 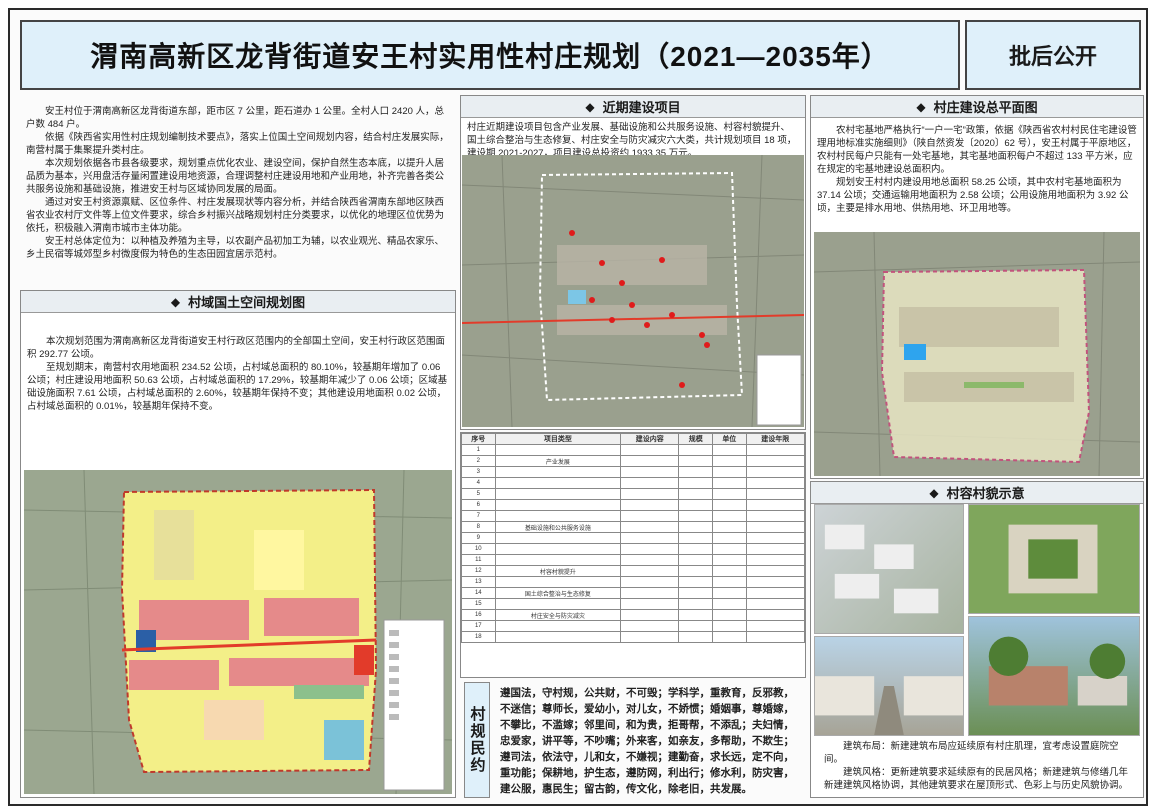 What do you see at coordinates (478, 637) in the screenshot?
I see `table-cell: 18` at bounding box center [478, 637].